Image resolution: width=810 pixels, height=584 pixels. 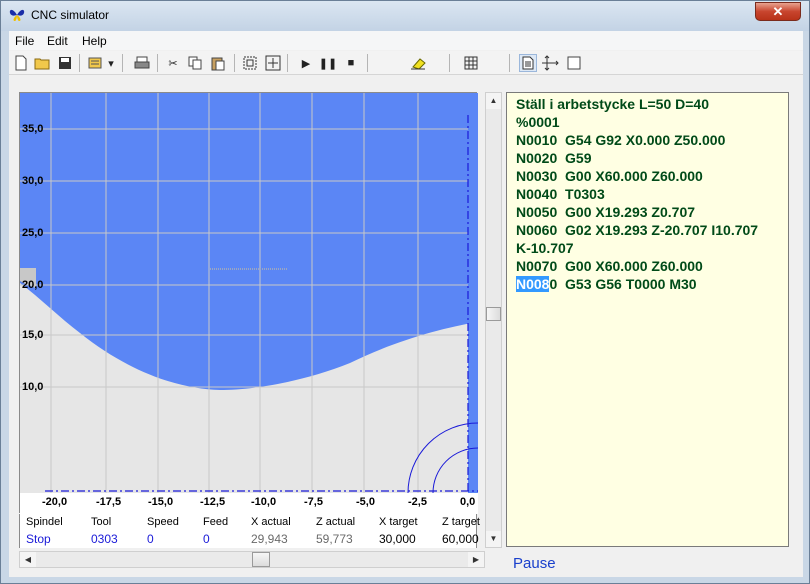 What do you see at coordinates (213, 502) in the screenshot?
I see `x-tick-label: -12,5` at bounding box center [213, 502].